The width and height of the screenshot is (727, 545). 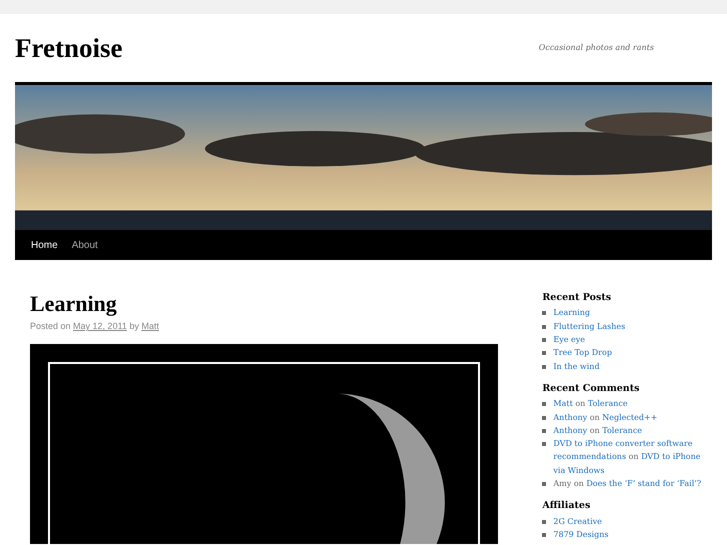 What do you see at coordinates (590, 404) in the screenshot?
I see `comment-entry: Matt on Tolerance` at bounding box center [590, 404].